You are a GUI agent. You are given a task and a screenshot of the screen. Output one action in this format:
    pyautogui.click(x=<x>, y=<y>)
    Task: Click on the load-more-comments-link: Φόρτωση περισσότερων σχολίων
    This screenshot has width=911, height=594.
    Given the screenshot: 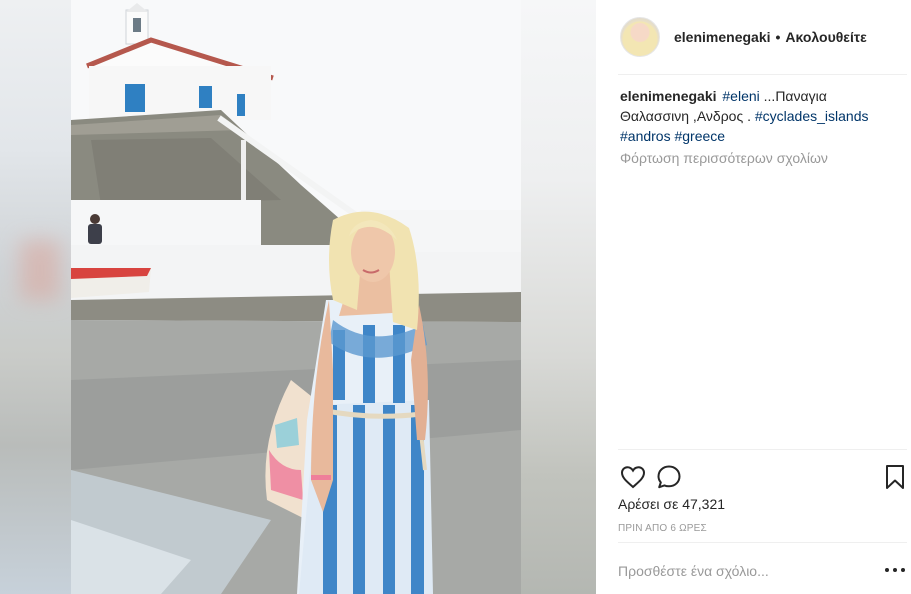 What is the action you would take?
    pyautogui.click(x=724, y=158)
    